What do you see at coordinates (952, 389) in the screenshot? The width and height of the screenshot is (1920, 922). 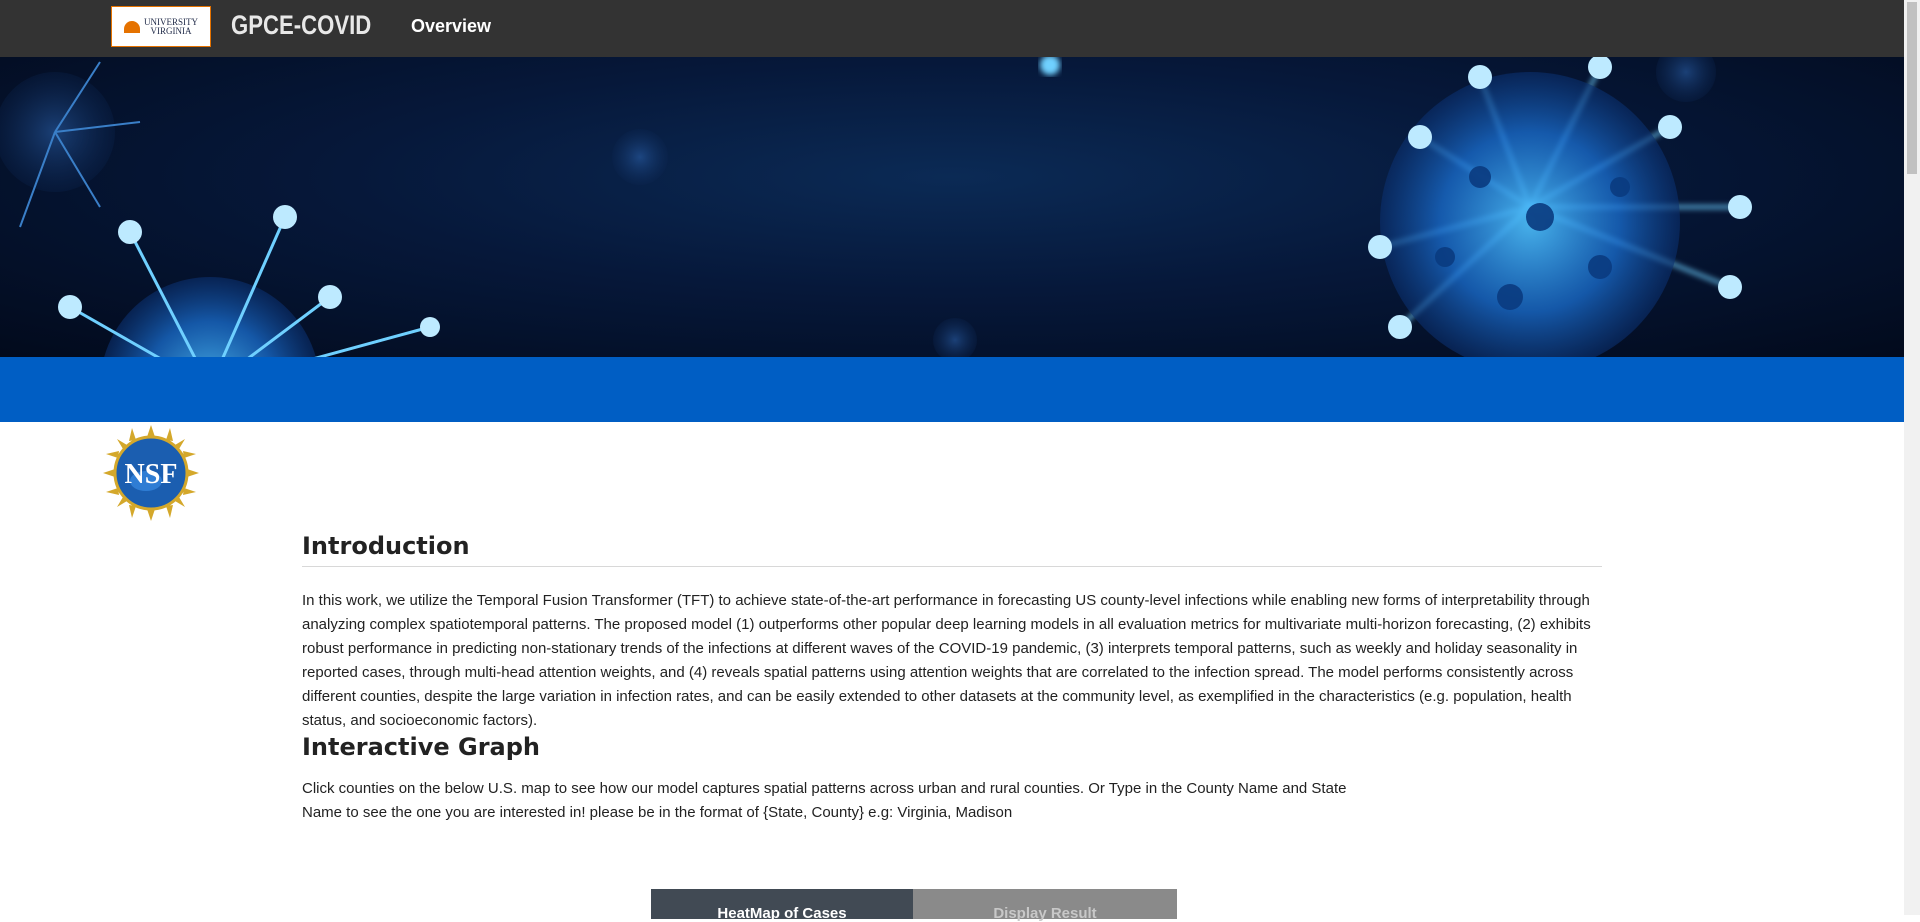 I see `accent-band` at bounding box center [952, 389].